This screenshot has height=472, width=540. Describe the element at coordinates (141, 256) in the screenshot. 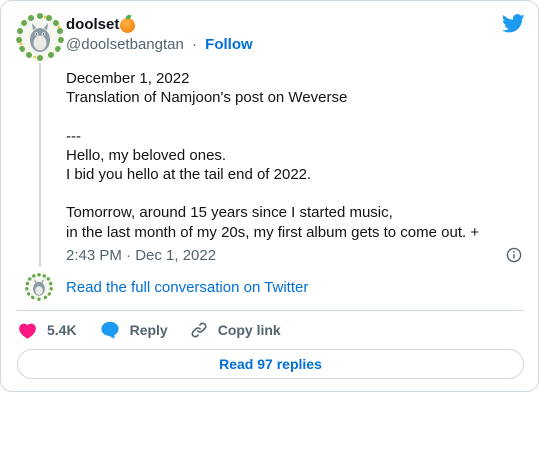

I see `tweet-timestamp: 2:43 PM · Dec 1, 2022` at that location.